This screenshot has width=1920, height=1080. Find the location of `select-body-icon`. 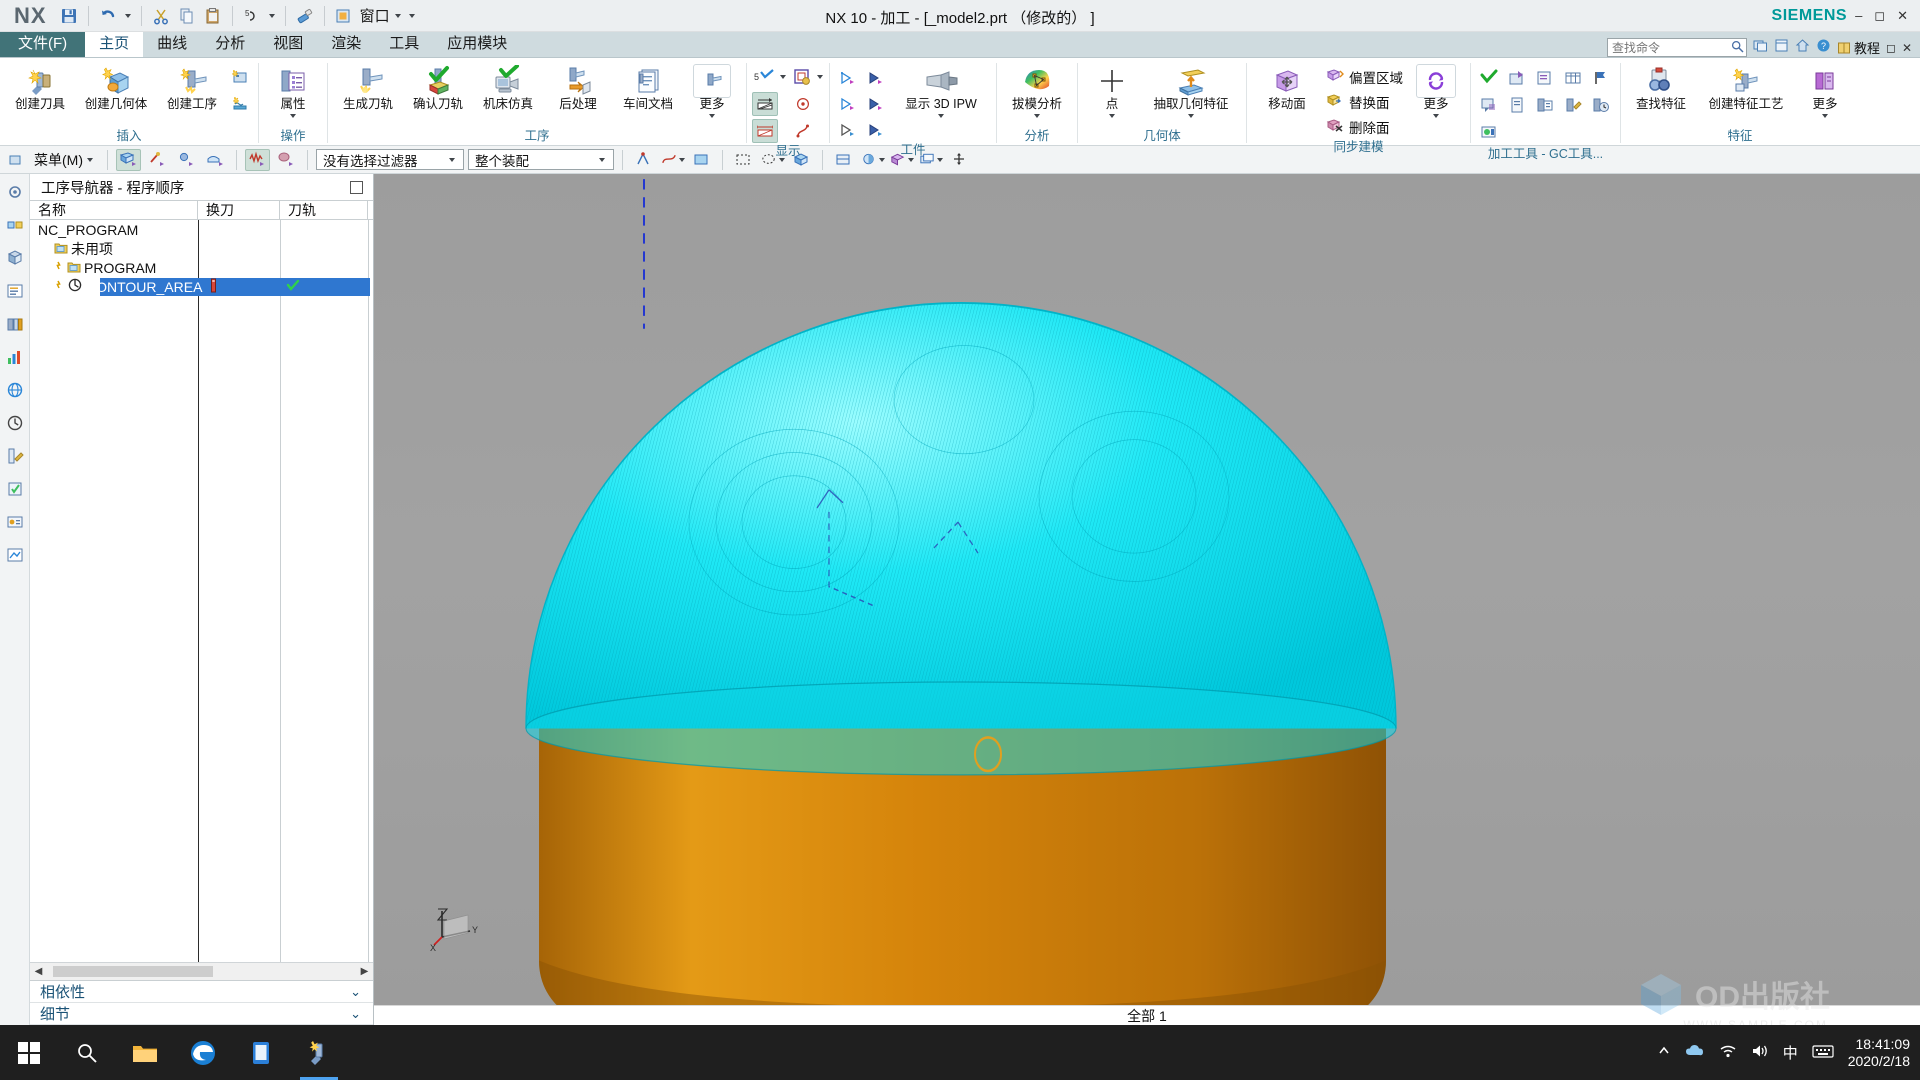

select-body-icon is located at coordinates (215, 160).